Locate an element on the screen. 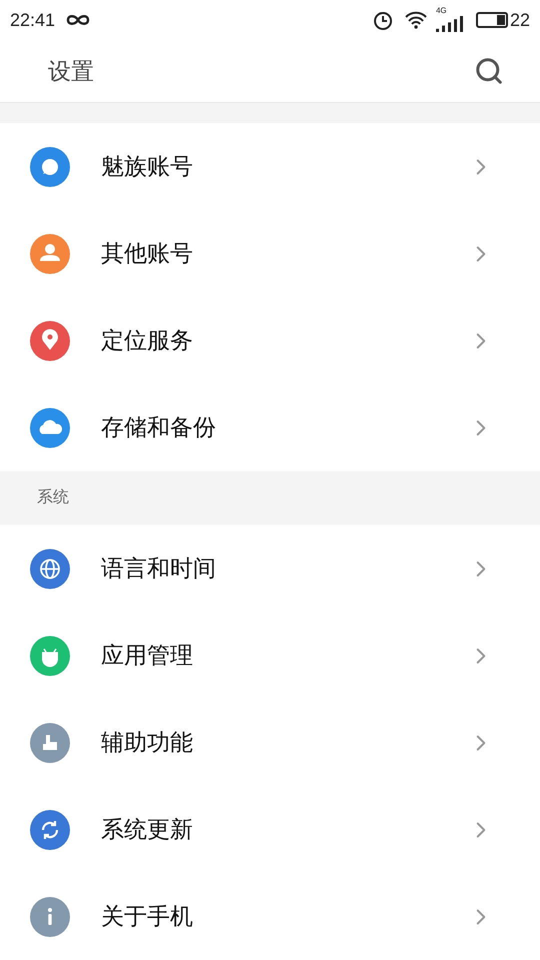  network-type: 4G is located at coordinates (441, 11).